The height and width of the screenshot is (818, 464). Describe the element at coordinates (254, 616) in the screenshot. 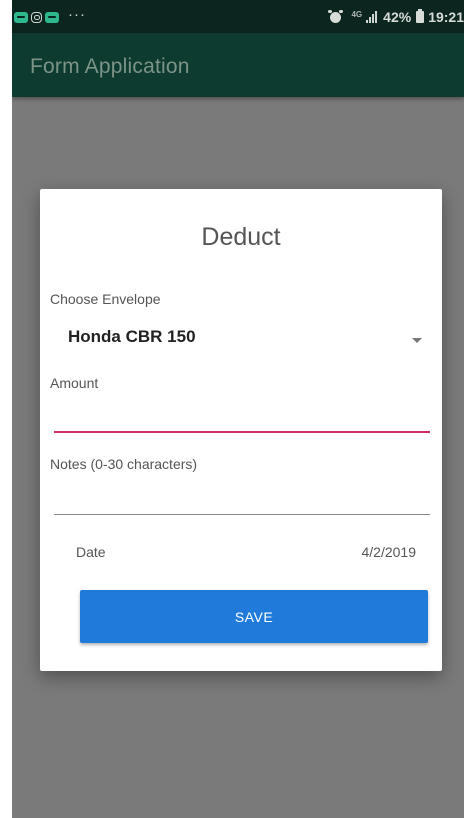

I see `save-button: SAVE` at that location.